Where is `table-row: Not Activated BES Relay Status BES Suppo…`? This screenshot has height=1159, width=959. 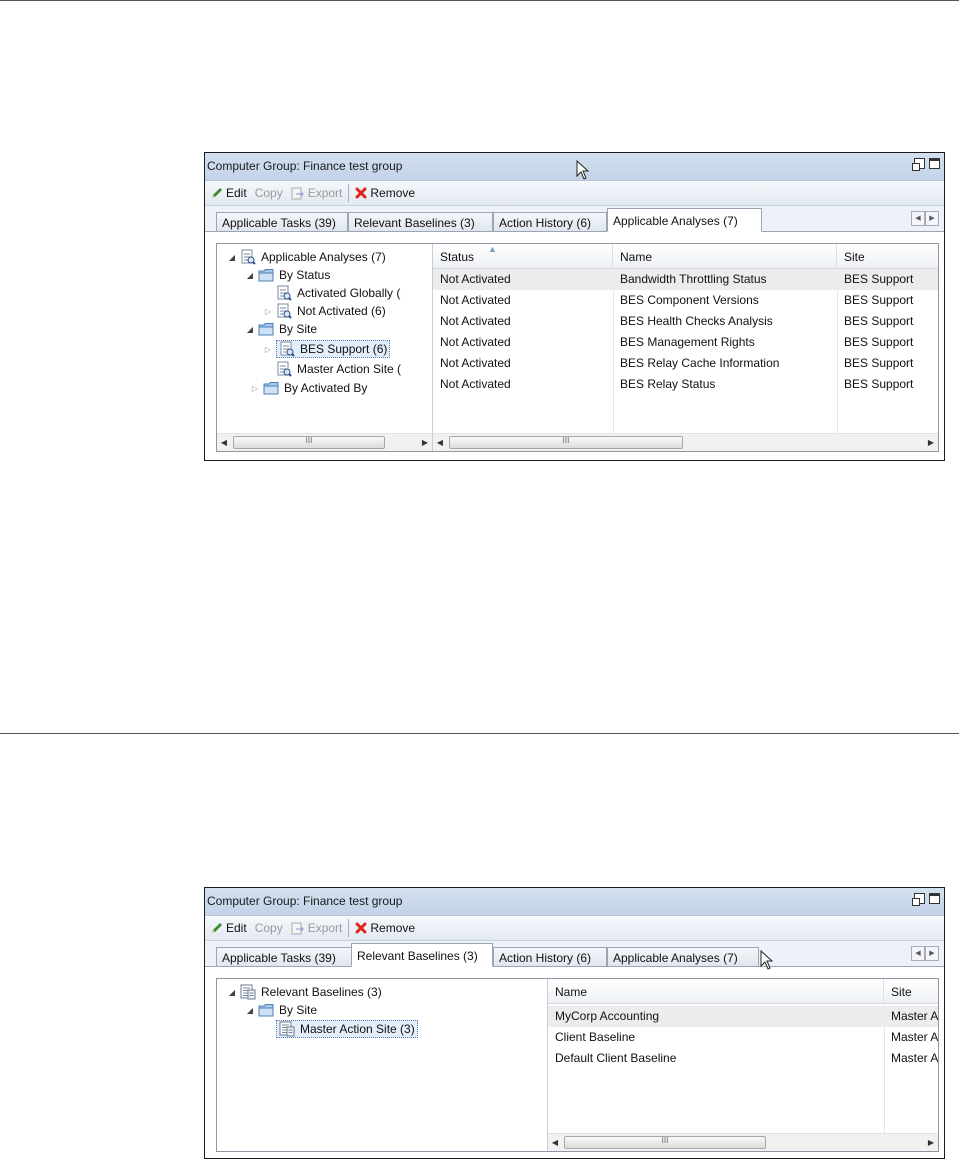 table-row: Not Activated BES Relay Status BES Suppo… is located at coordinates (685, 384).